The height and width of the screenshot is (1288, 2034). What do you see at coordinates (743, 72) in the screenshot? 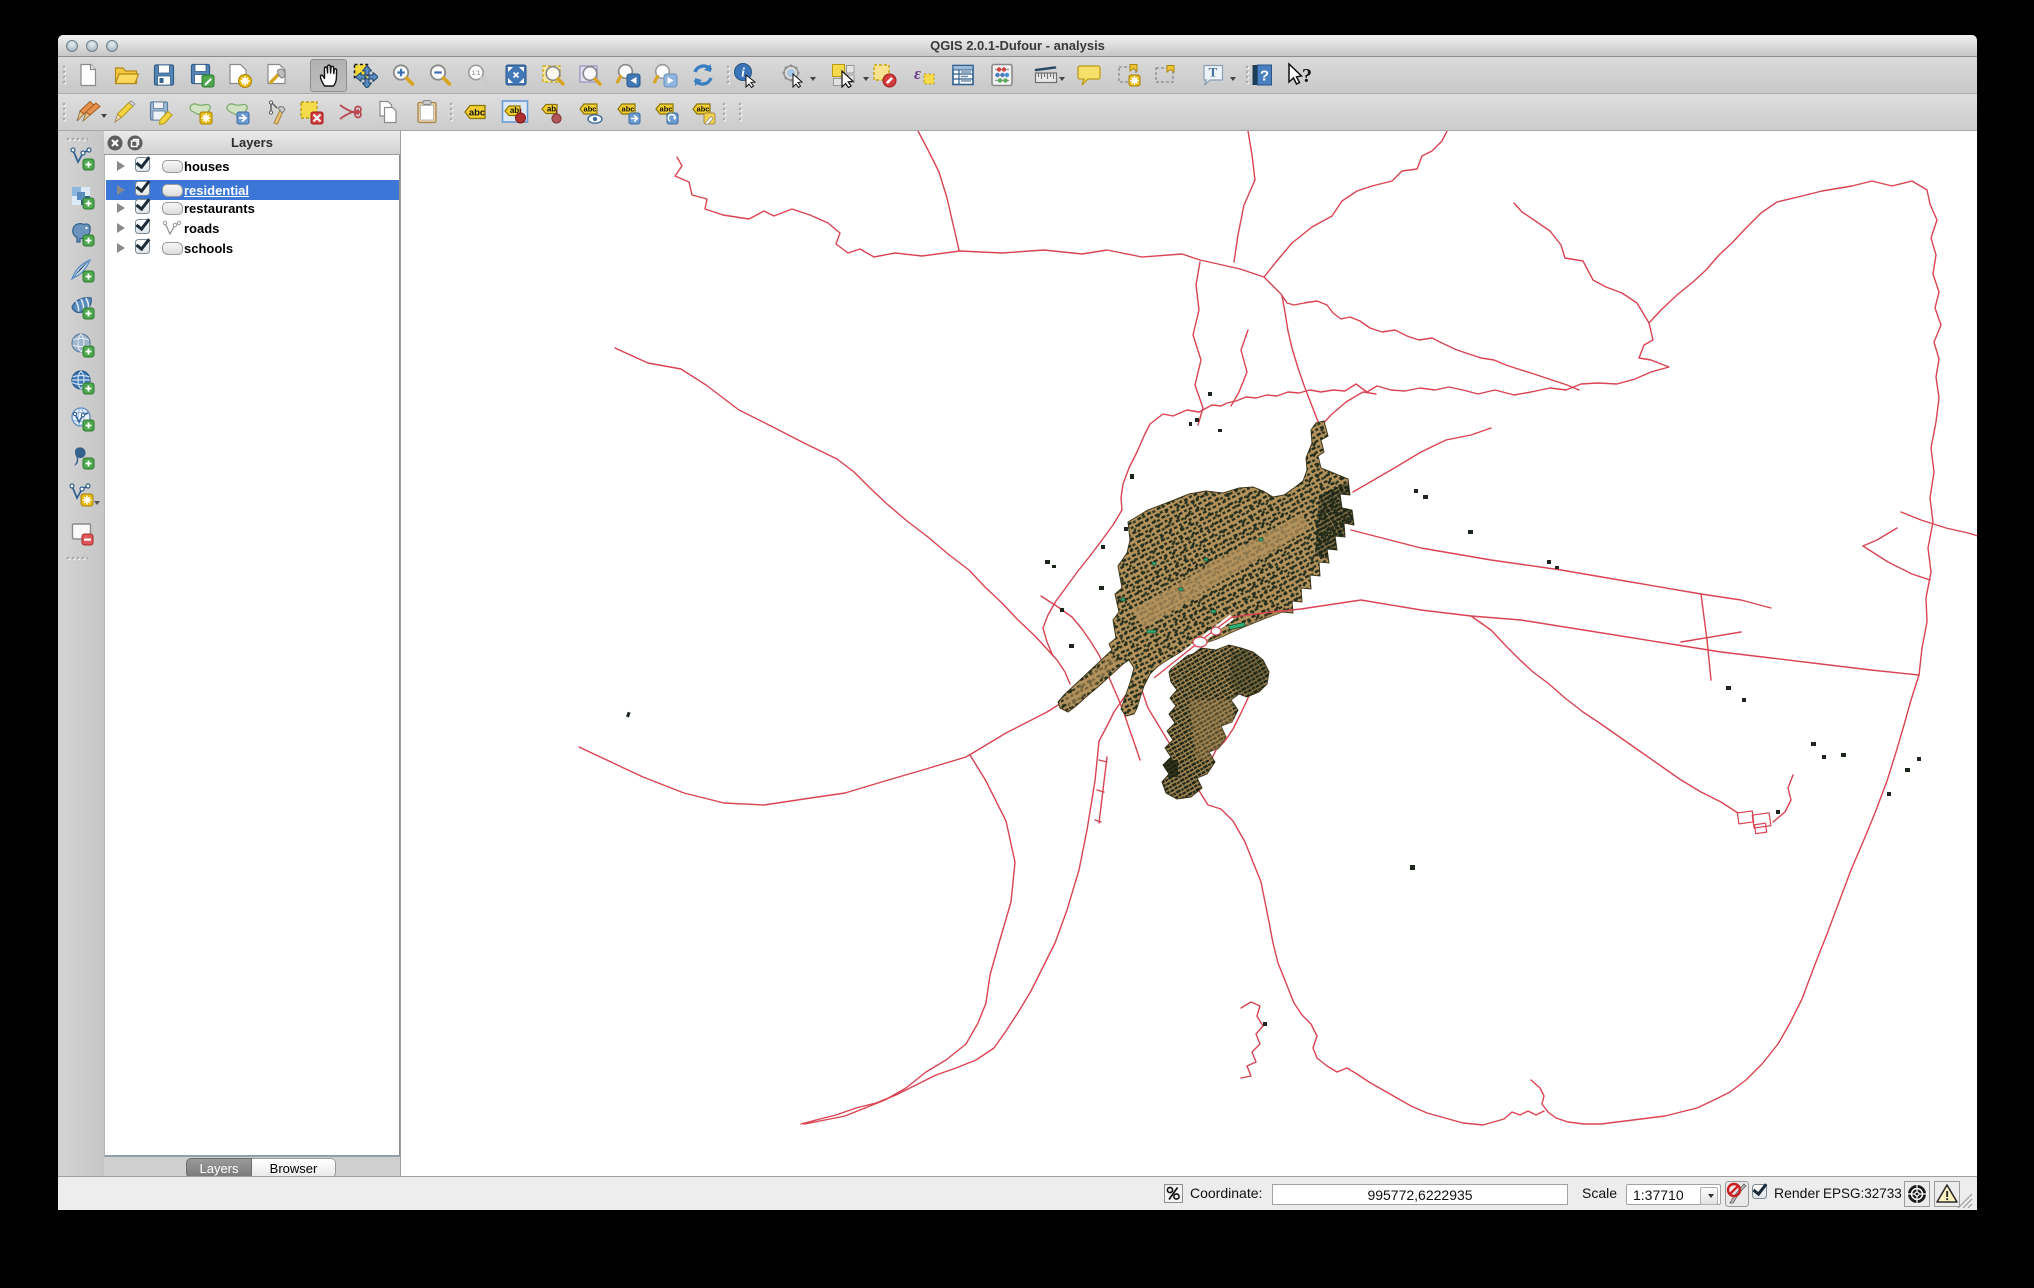
I see `svg-text: i` at bounding box center [743, 72].